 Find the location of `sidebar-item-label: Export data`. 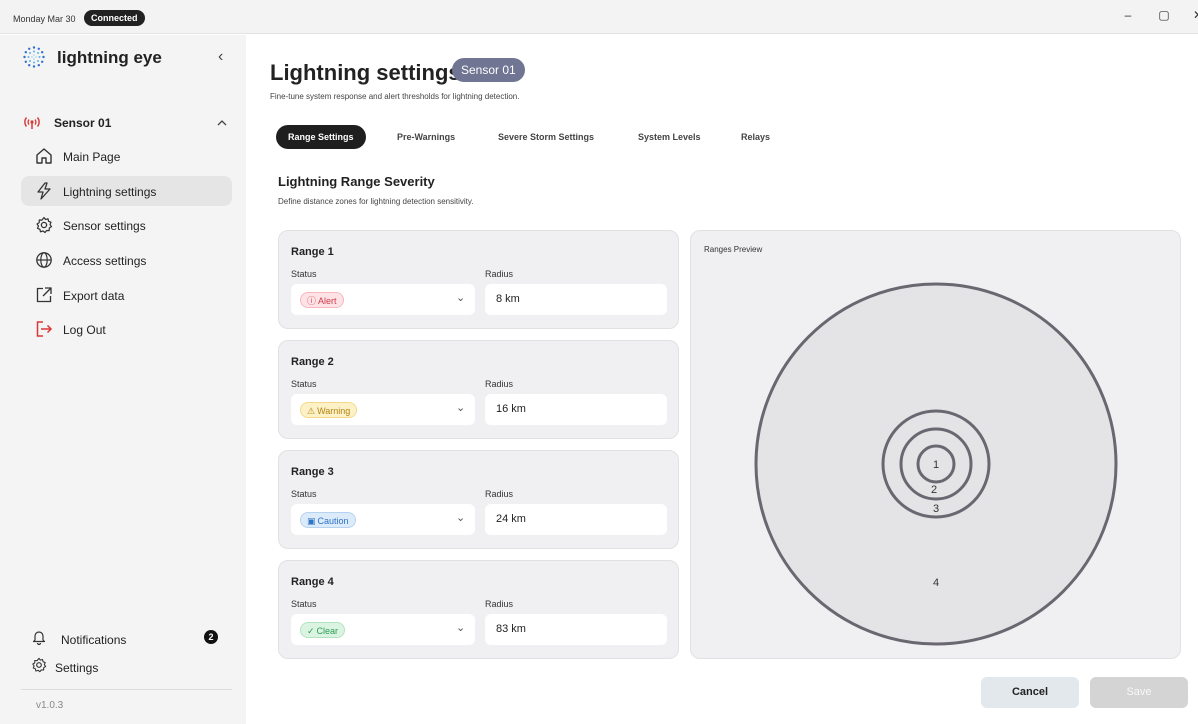

sidebar-item-label: Export data is located at coordinates (94, 296).